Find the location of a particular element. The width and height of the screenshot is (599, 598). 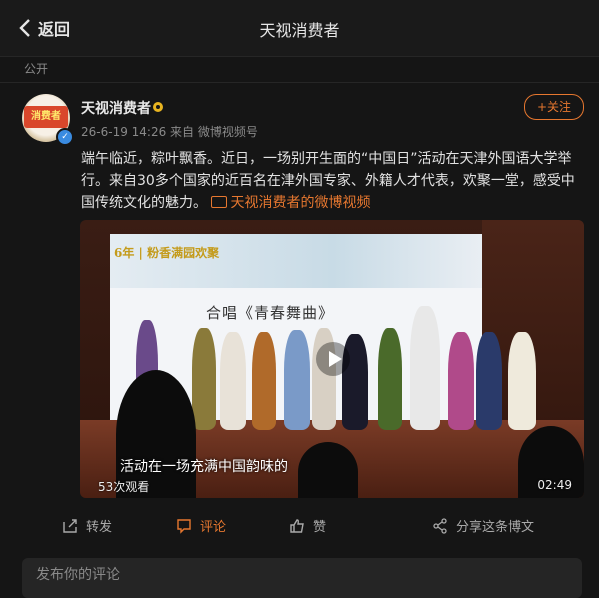

video-camera-icon is located at coordinates (219, 202).